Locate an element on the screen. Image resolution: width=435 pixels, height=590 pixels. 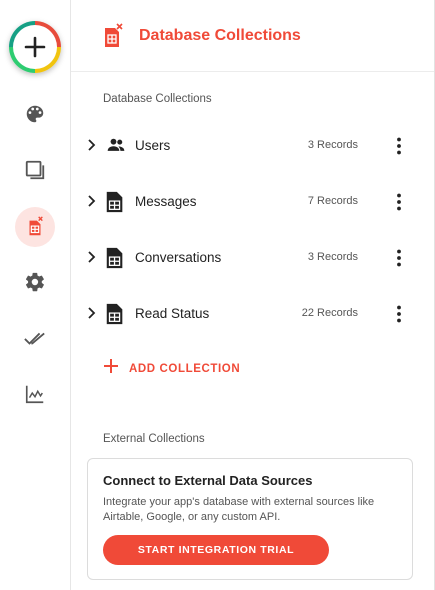
record-count: 22 Records is located at coordinates (329, 313).